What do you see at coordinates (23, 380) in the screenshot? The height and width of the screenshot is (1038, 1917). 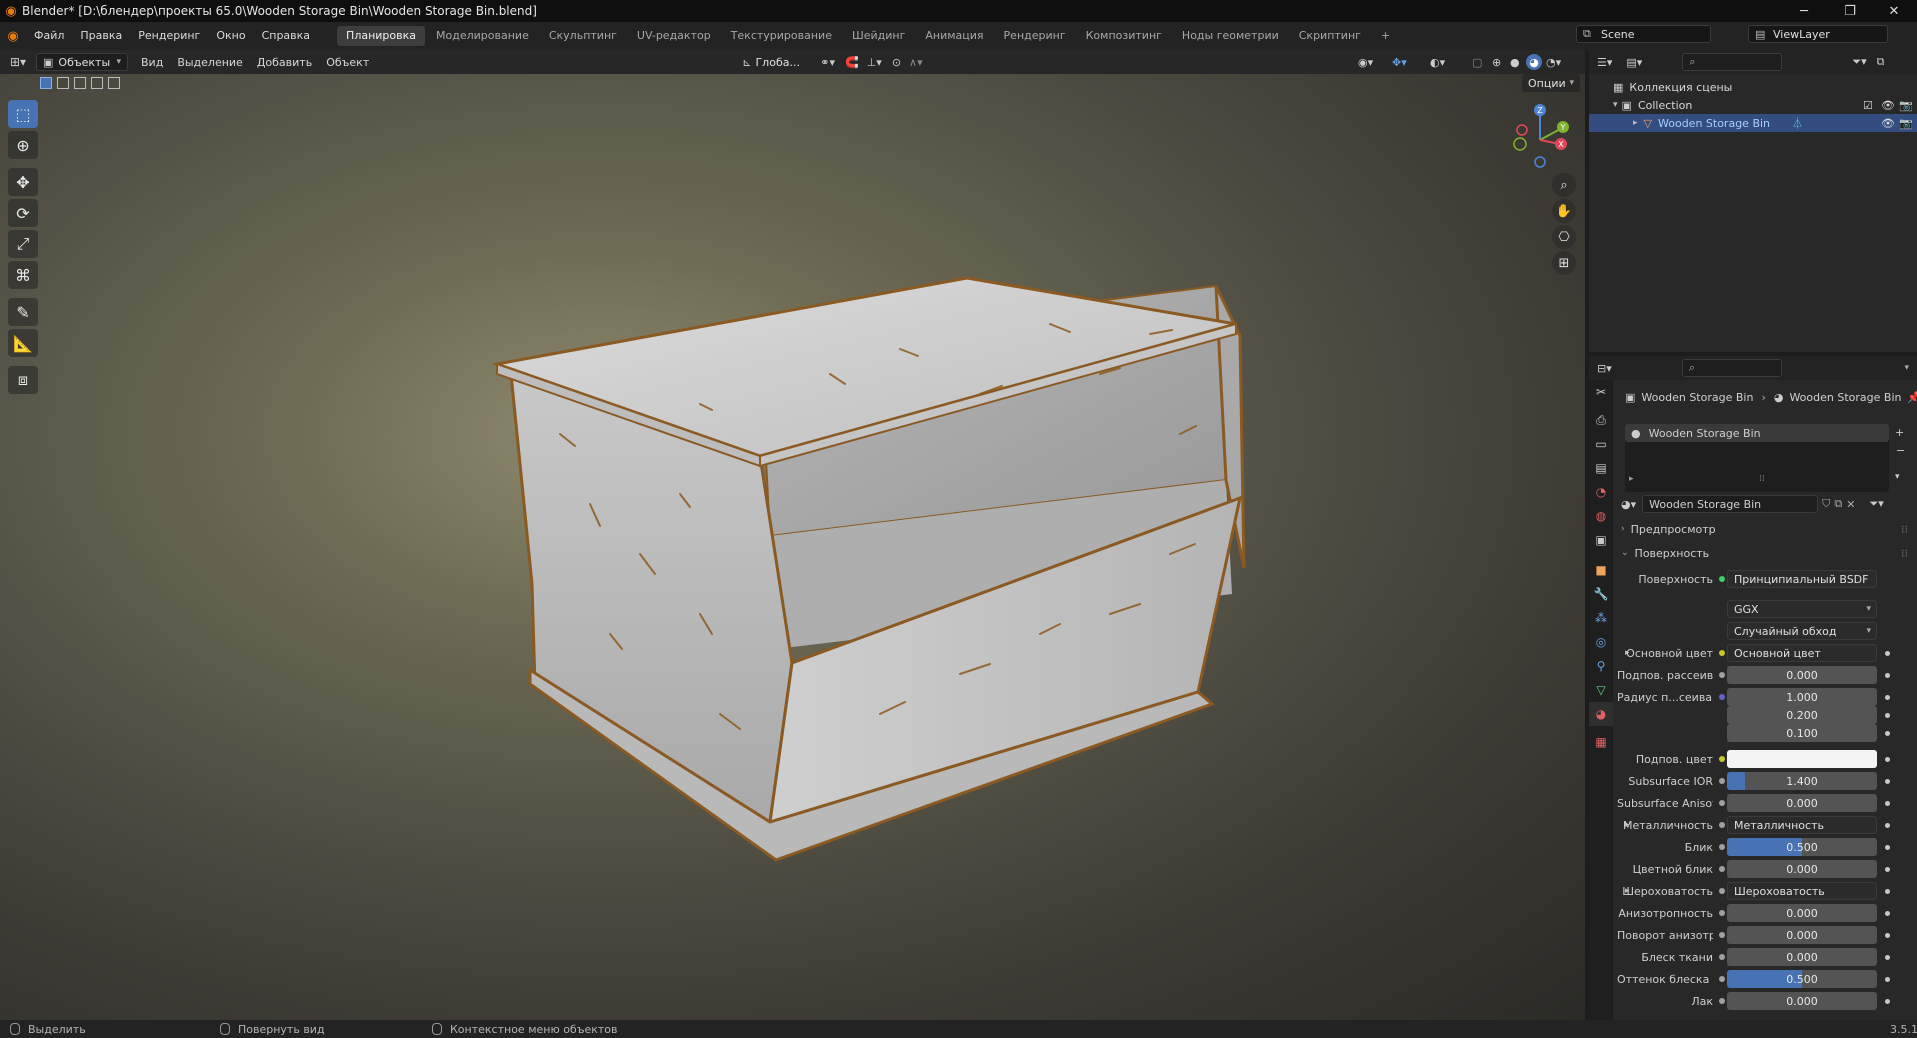 I see `add-cube-tool: ⧈` at bounding box center [23, 380].